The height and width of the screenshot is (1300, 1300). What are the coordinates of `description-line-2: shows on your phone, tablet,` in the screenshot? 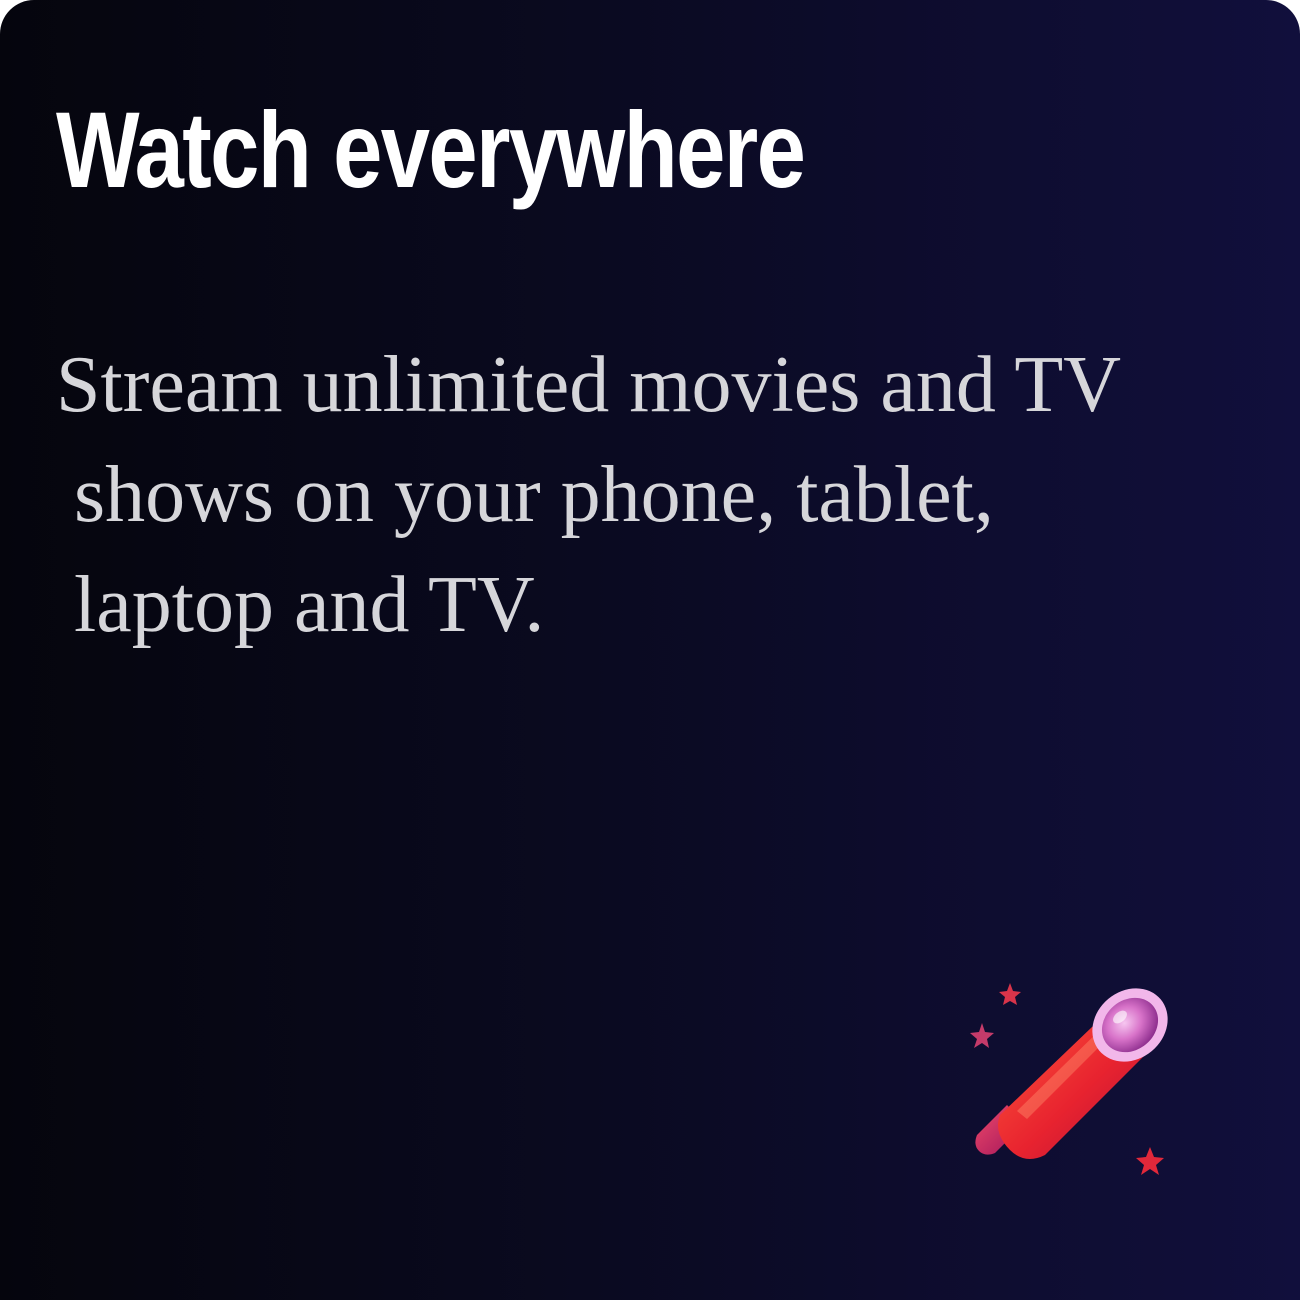 It's located at (534, 495).